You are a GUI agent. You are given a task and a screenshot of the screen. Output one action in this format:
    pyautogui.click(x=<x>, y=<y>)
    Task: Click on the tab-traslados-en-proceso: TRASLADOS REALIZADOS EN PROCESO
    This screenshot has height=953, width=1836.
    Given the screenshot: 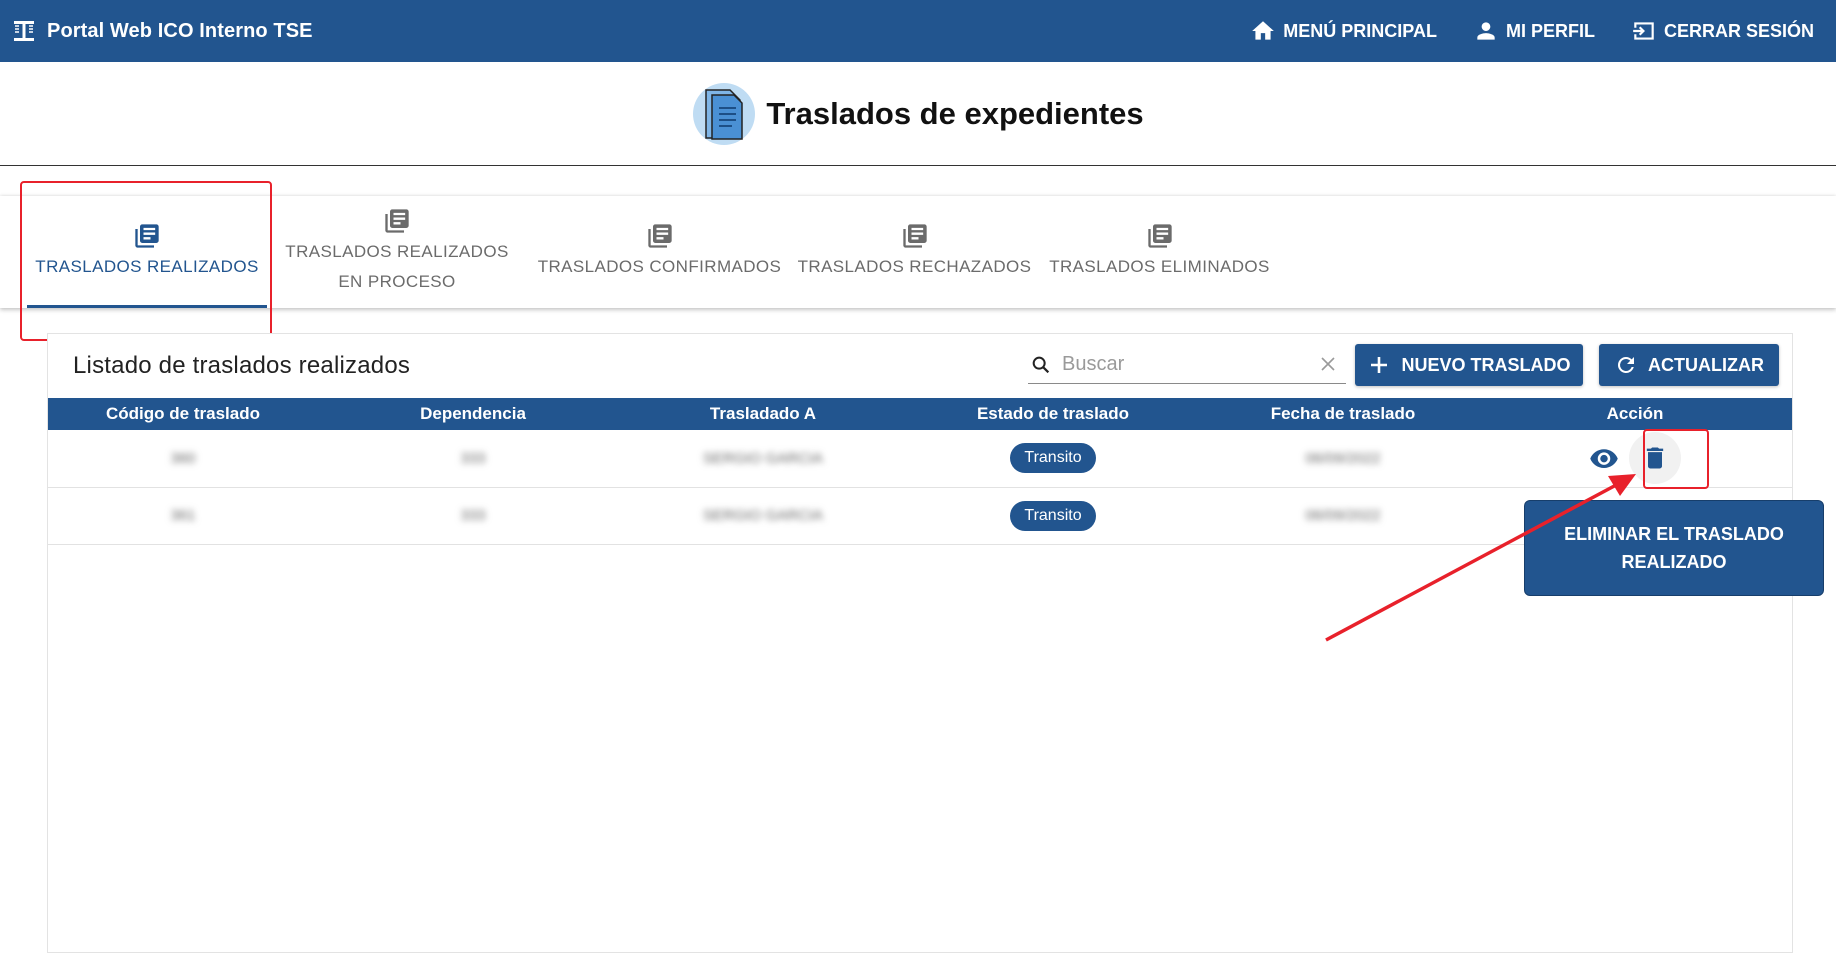 What is the action you would take?
    pyautogui.click(x=397, y=252)
    